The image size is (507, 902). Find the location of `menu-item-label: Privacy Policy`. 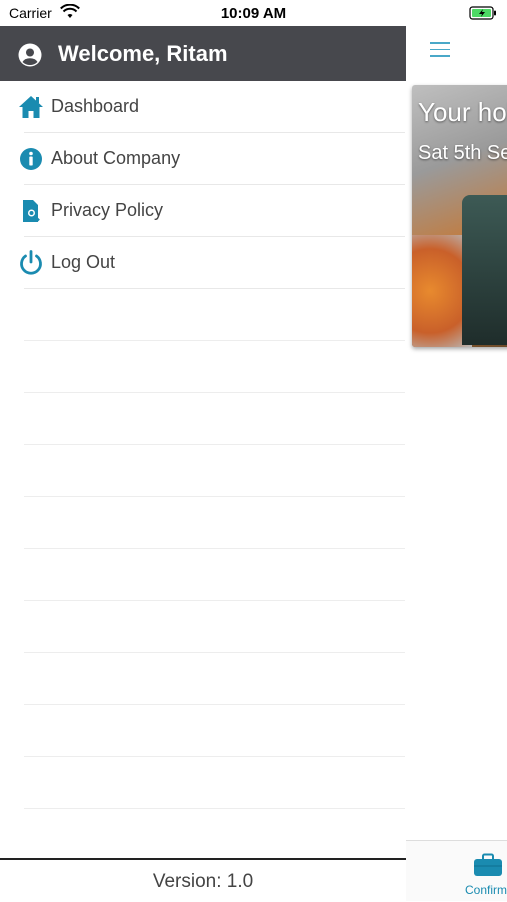

menu-item-label: Privacy Policy is located at coordinates (107, 210).